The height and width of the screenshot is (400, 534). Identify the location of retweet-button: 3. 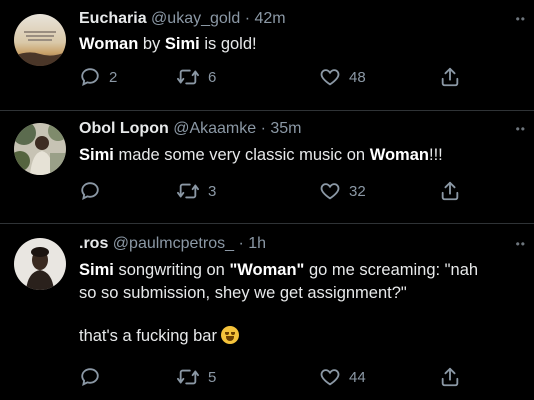
(196, 191).